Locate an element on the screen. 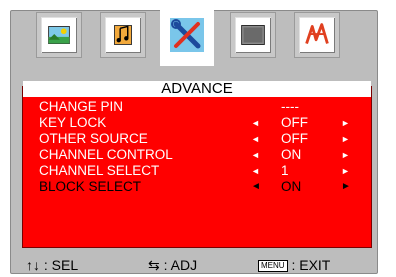 The width and height of the screenshot is (396, 277). row-label: BLOCK SELECT is located at coordinates (90, 186).